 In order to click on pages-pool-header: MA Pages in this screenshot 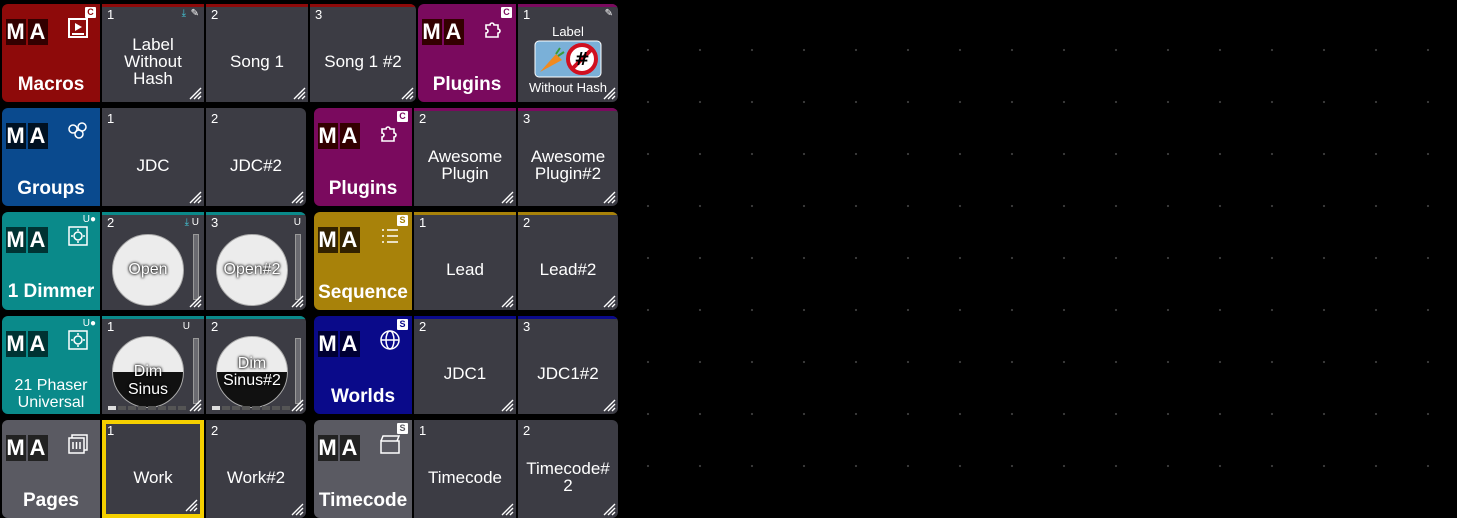, I will do `click(51, 469)`.